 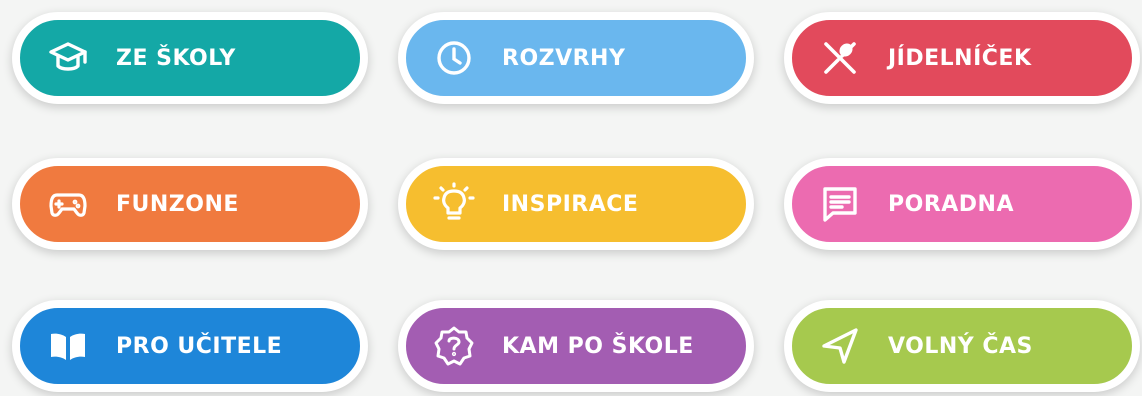 I want to click on menu-button-poradna: PORADNA, so click(x=962, y=204).